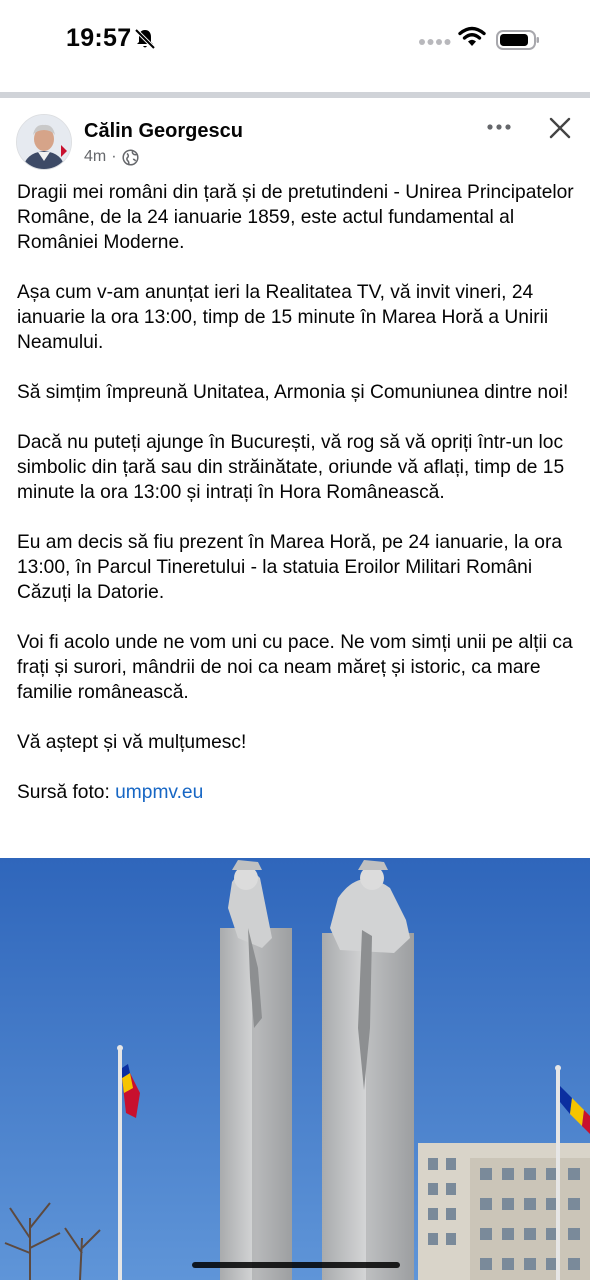  Describe the element at coordinates (130, 157) in the screenshot. I see `globe-icon` at that location.